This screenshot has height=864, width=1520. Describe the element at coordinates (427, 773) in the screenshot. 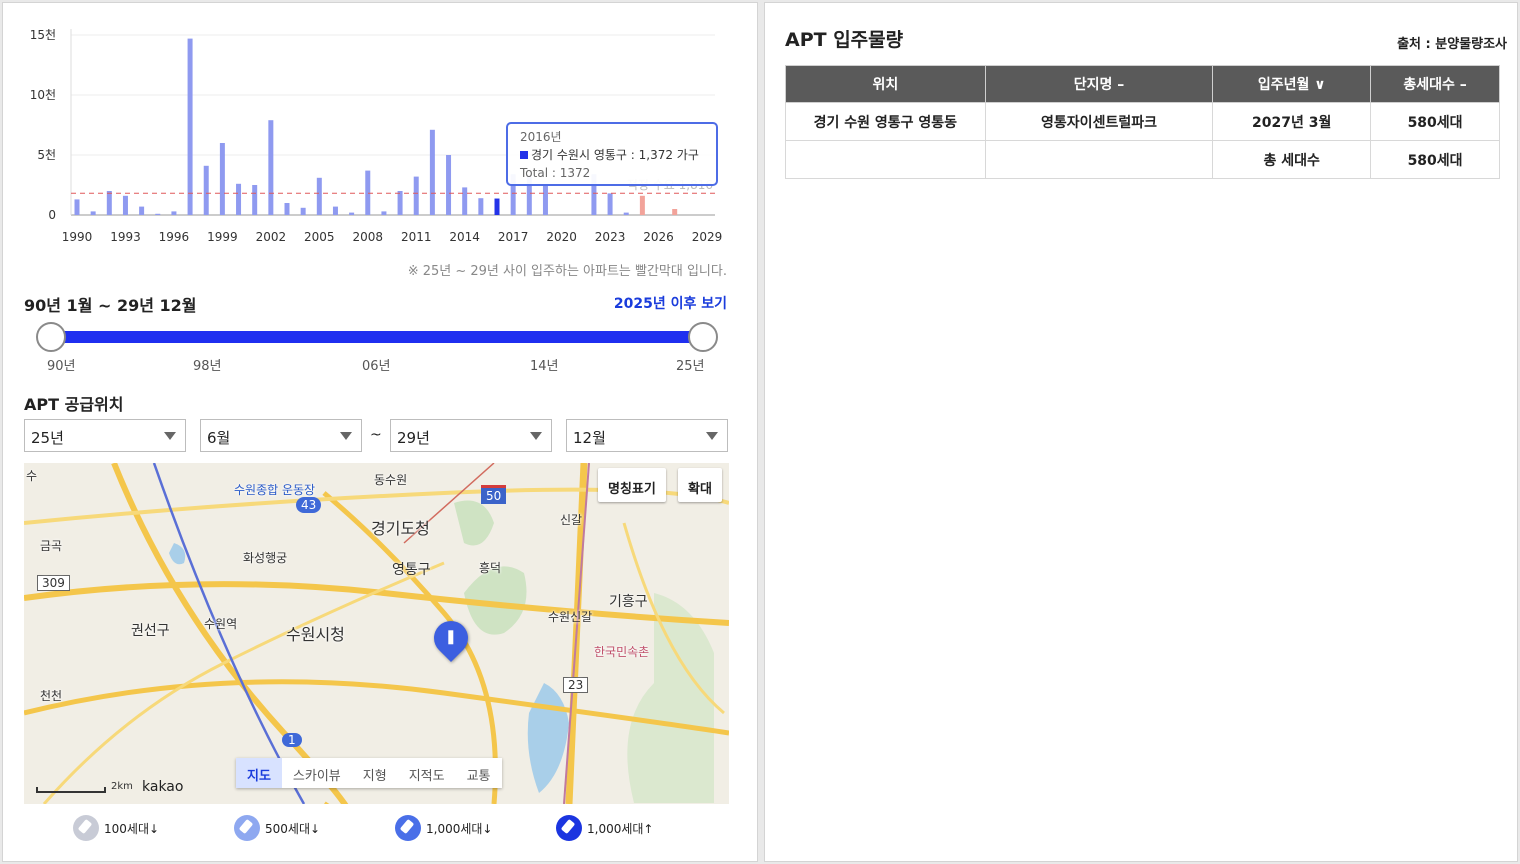

I see `map-type-cadastral: 지적도` at that location.